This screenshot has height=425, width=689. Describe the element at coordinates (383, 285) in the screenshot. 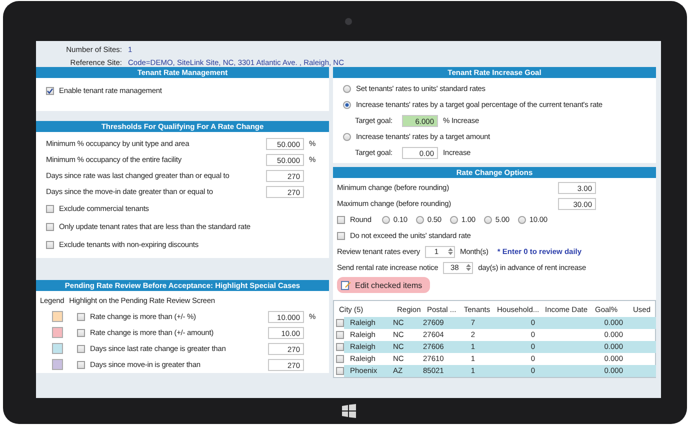

I see `edit-checked-button: Edit checked items` at that location.